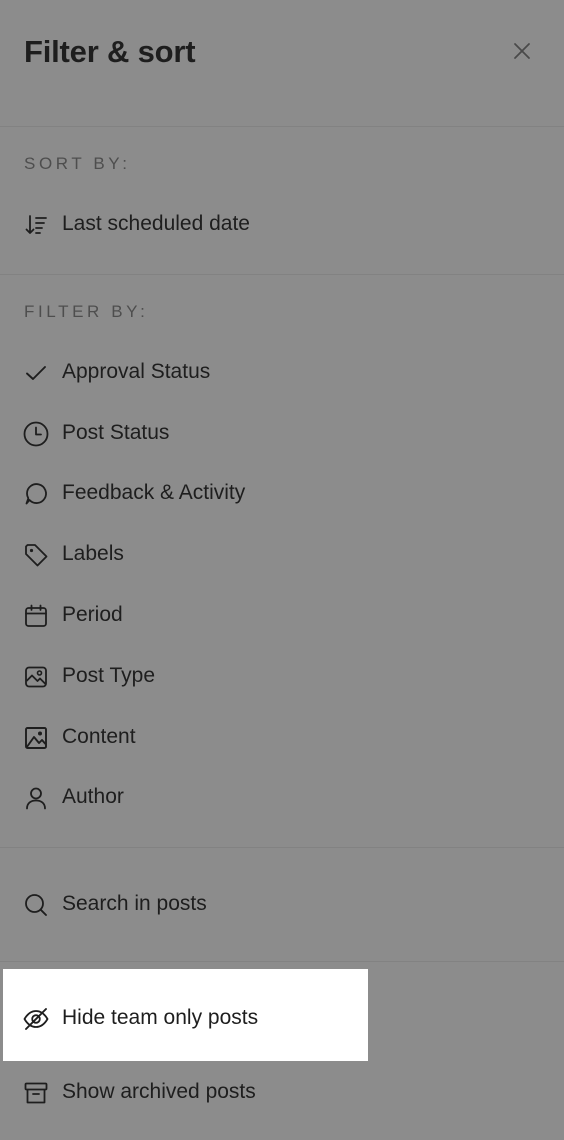 The height and width of the screenshot is (1140, 564). I want to click on filter-label: Period, so click(92, 614).